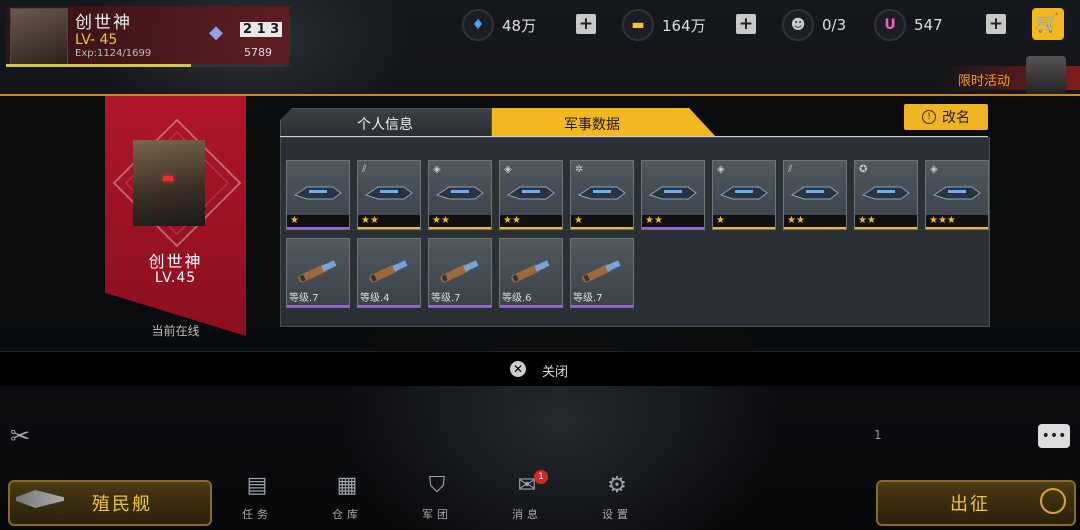 The width and height of the screenshot is (1080, 530). Describe the element at coordinates (592, 124) in the screenshot. I see `tab-military-data-label: 军事数据` at that location.